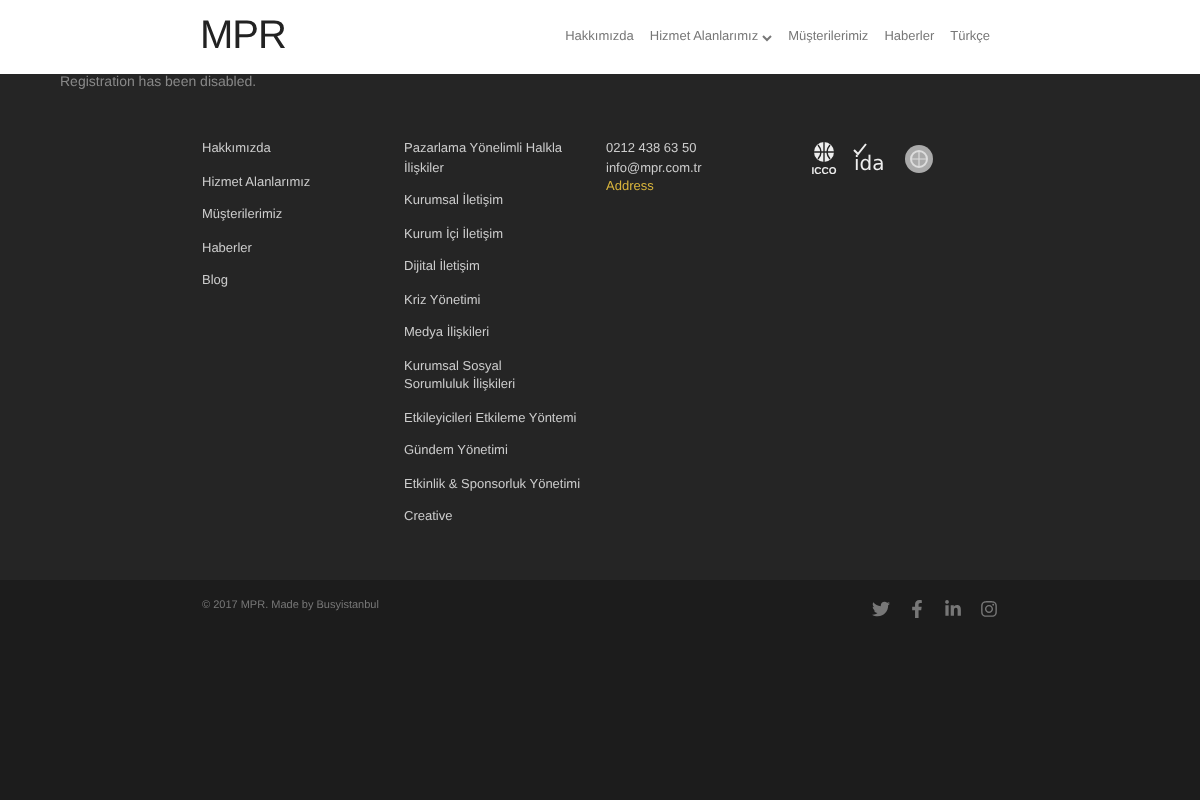 This screenshot has height=800, width=1200. I want to click on site-logo: MPR, so click(243, 37).